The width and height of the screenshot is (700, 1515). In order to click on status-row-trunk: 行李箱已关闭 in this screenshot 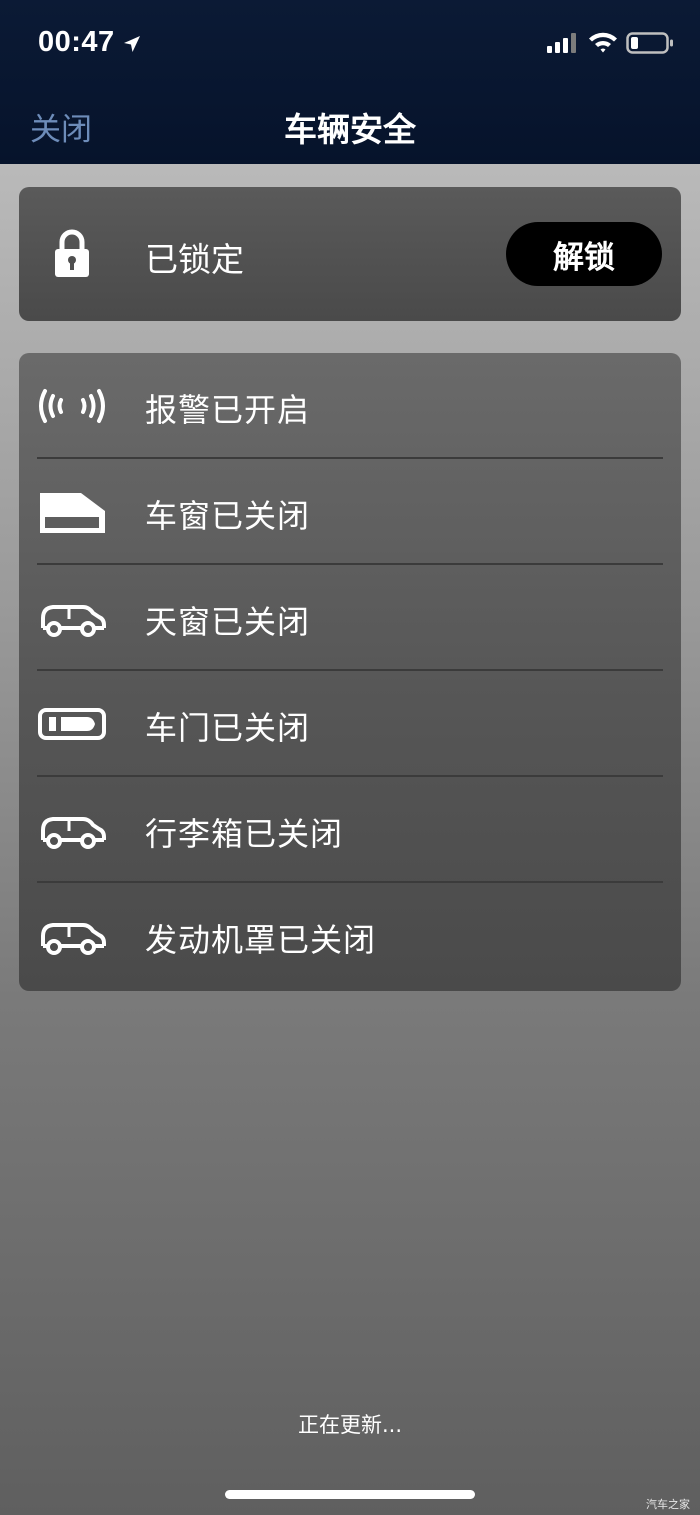, I will do `click(350, 830)`.